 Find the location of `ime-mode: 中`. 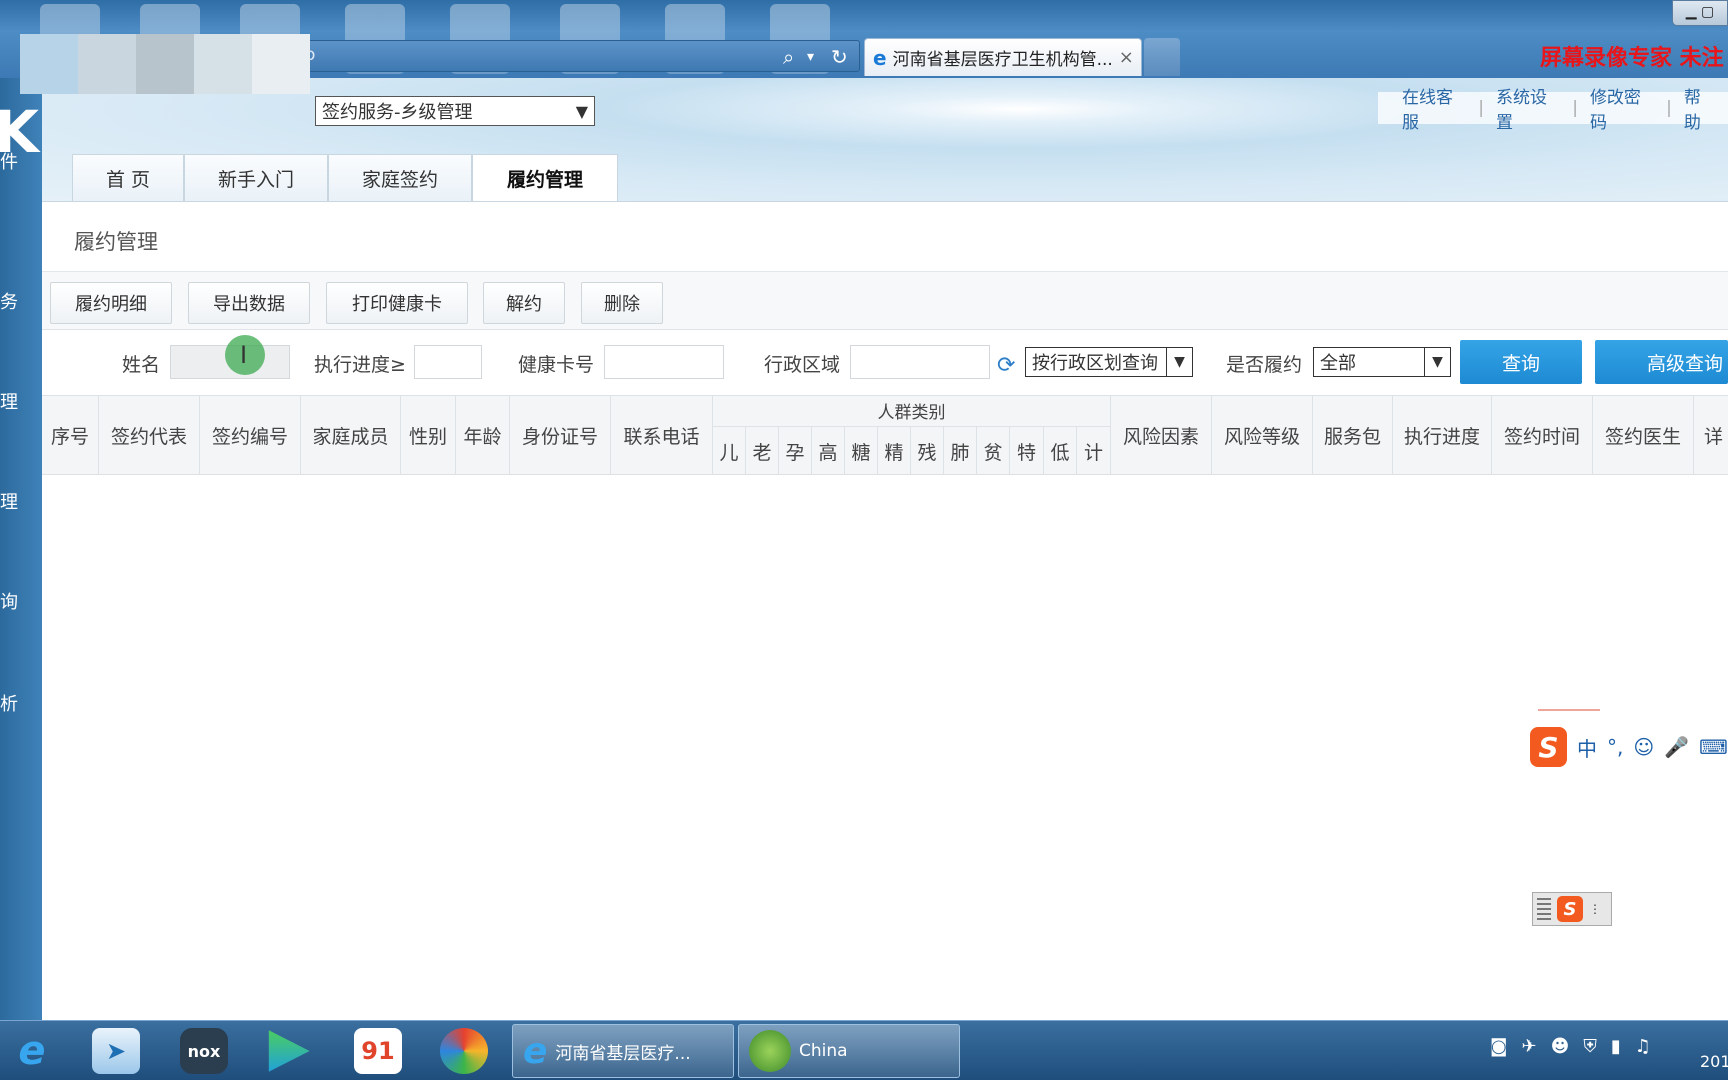

ime-mode: 中 is located at coordinates (1587, 747).